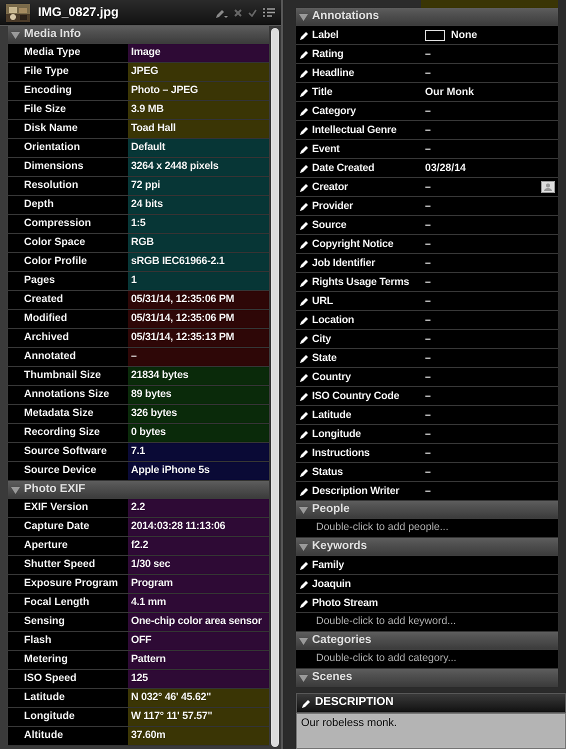 Image resolution: width=566 pixels, height=749 pixels. Describe the element at coordinates (435, 35) in the screenshot. I see `color-label-swatch` at that location.